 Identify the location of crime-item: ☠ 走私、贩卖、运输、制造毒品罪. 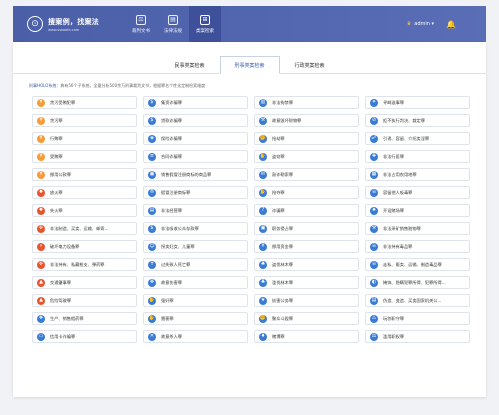
(417, 264).